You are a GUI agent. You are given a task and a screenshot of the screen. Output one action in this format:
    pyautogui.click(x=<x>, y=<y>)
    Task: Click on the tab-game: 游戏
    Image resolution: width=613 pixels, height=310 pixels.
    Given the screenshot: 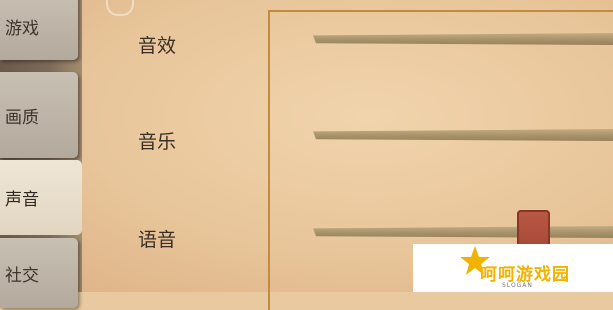 What is the action you would take?
    pyautogui.click(x=39, y=30)
    